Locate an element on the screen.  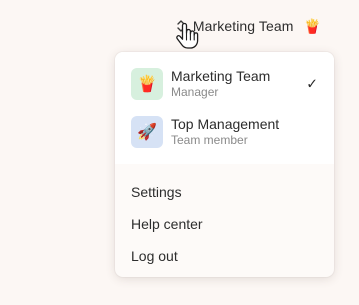
team-role: Team member is located at coordinates (209, 140).